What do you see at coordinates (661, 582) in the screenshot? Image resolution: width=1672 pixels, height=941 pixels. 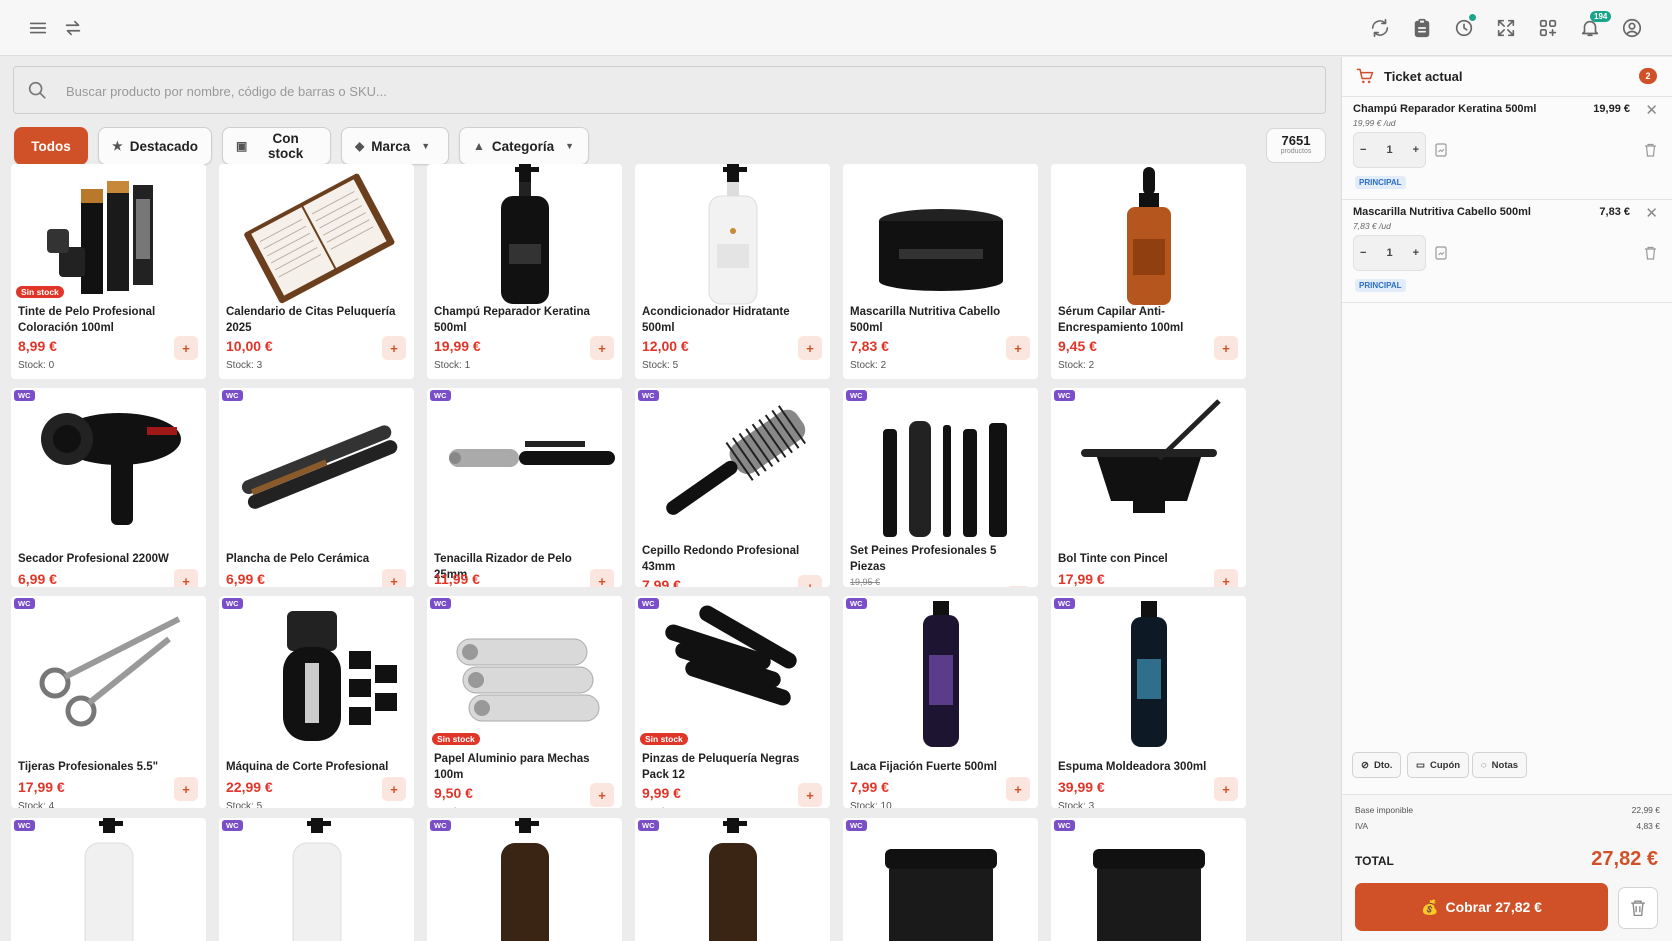 I see `product-price: 7,99 €` at bounding box center [661, 582].